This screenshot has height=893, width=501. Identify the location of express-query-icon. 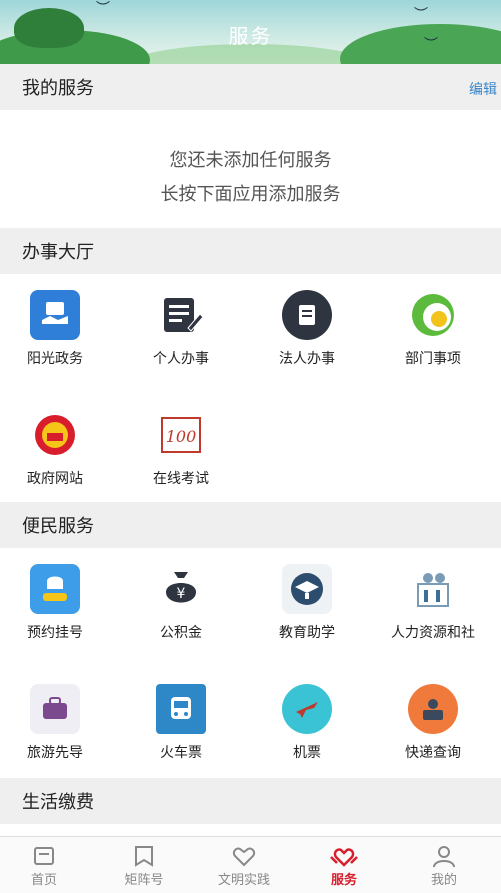
(433, 709).